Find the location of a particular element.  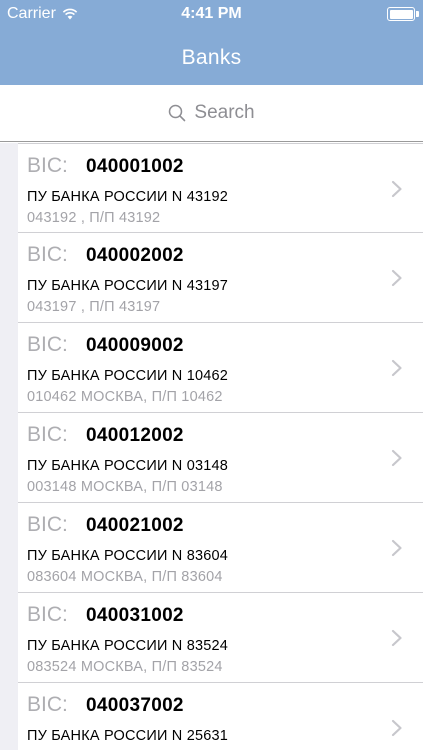

bic-value: 040021002 is located at coordinates (135, 525).